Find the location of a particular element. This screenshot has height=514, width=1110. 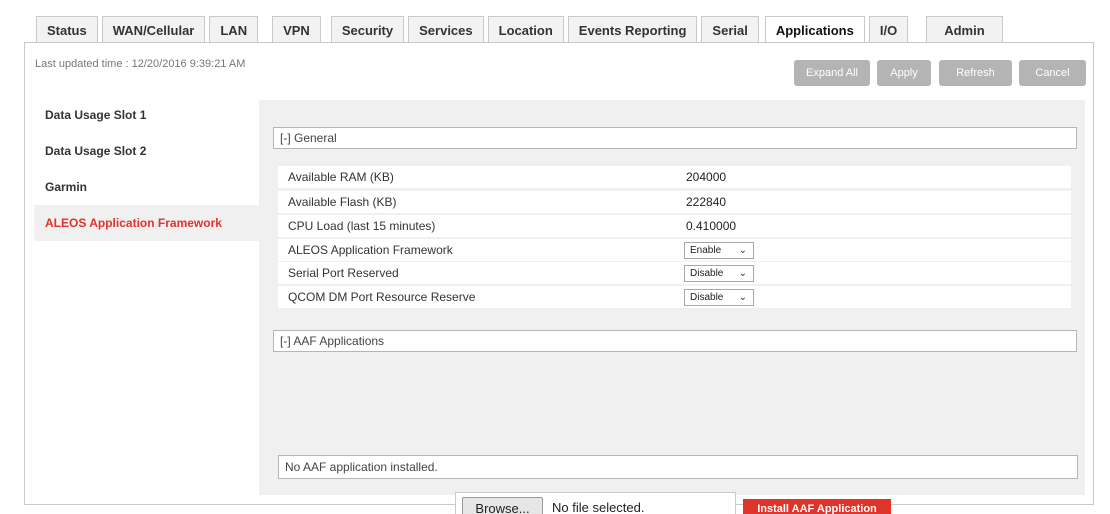

qcom-dm-port-select: Disable ⌄ is located at coordinates (719, 297).